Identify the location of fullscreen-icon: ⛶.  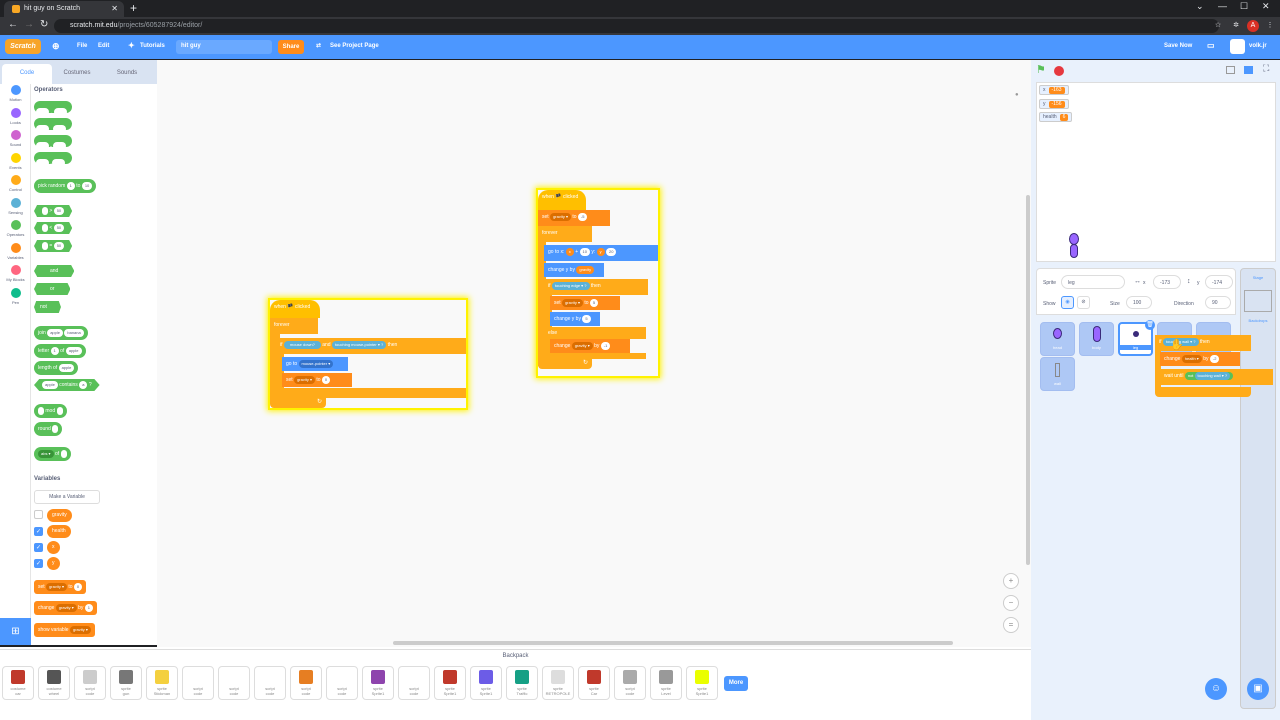
(1266, 68).